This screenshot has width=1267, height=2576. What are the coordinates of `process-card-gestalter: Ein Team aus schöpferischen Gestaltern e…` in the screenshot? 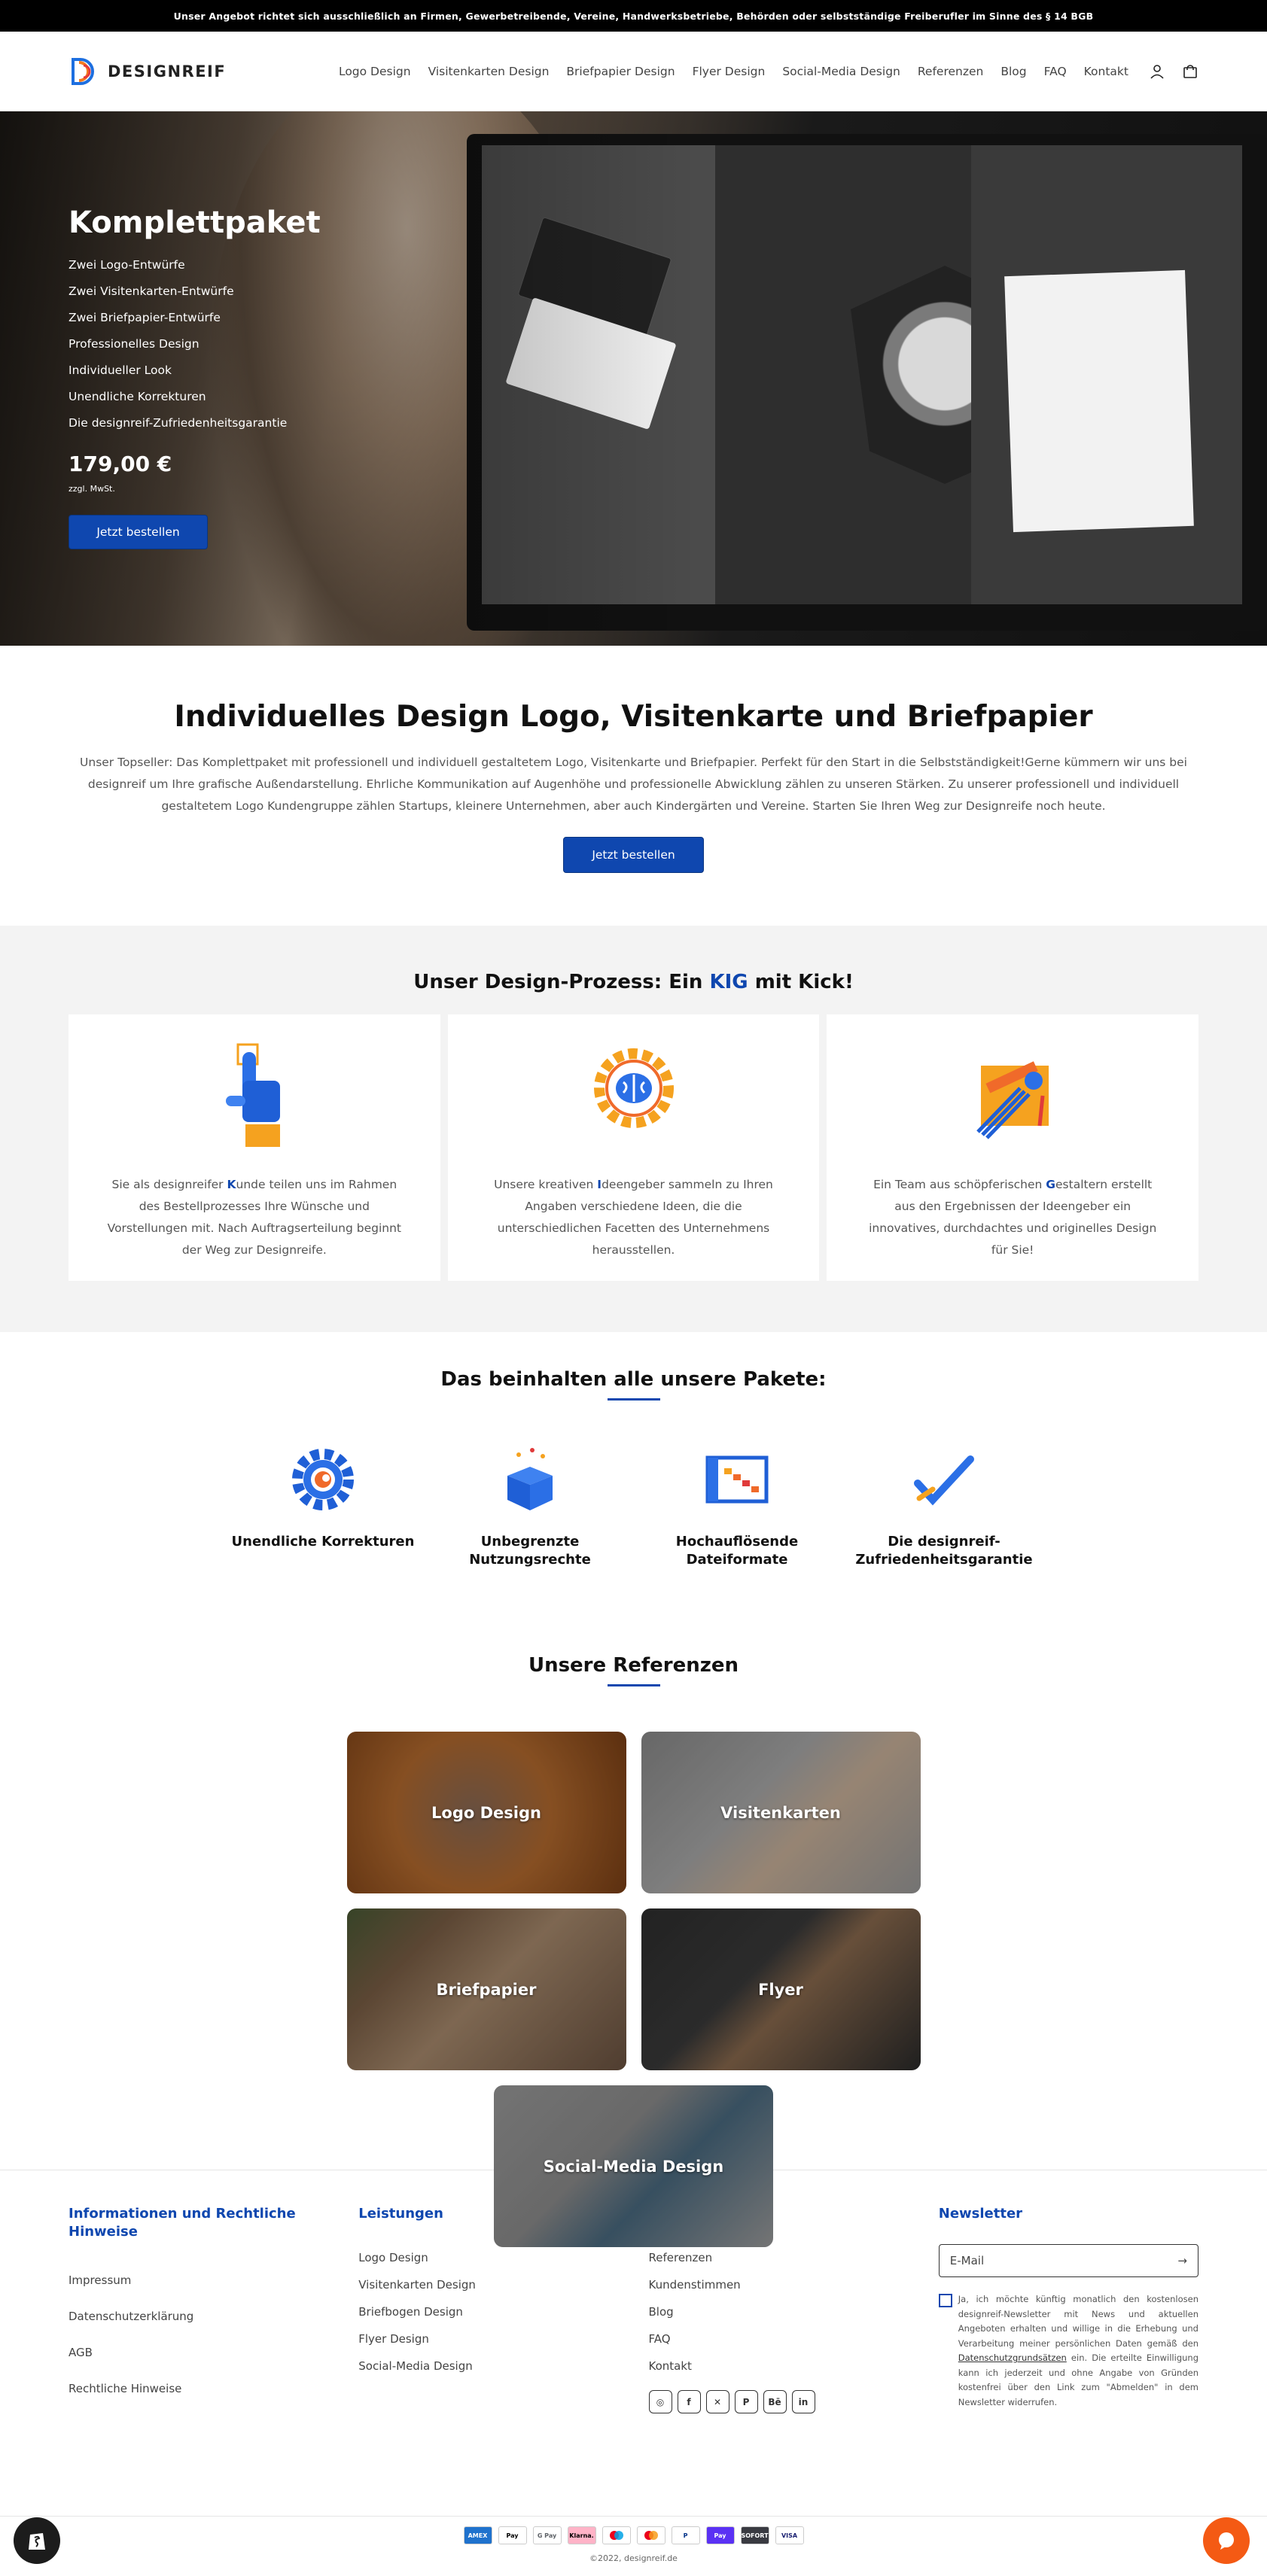 It's located at (1013, 1147).